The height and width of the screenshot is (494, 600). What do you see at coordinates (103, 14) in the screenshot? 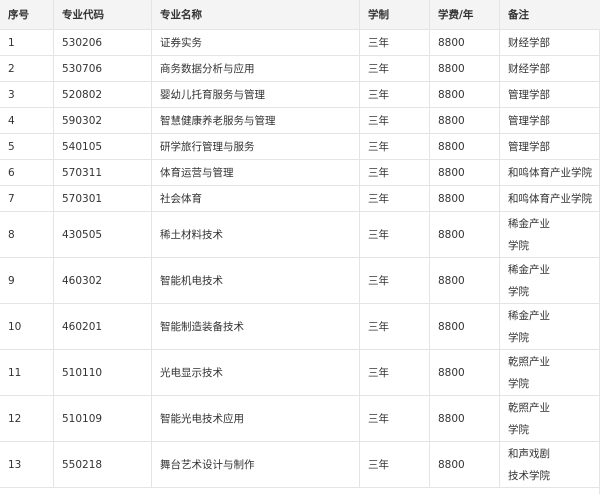
I see `header-code: 专业代码` at bounding box center [103, 14].